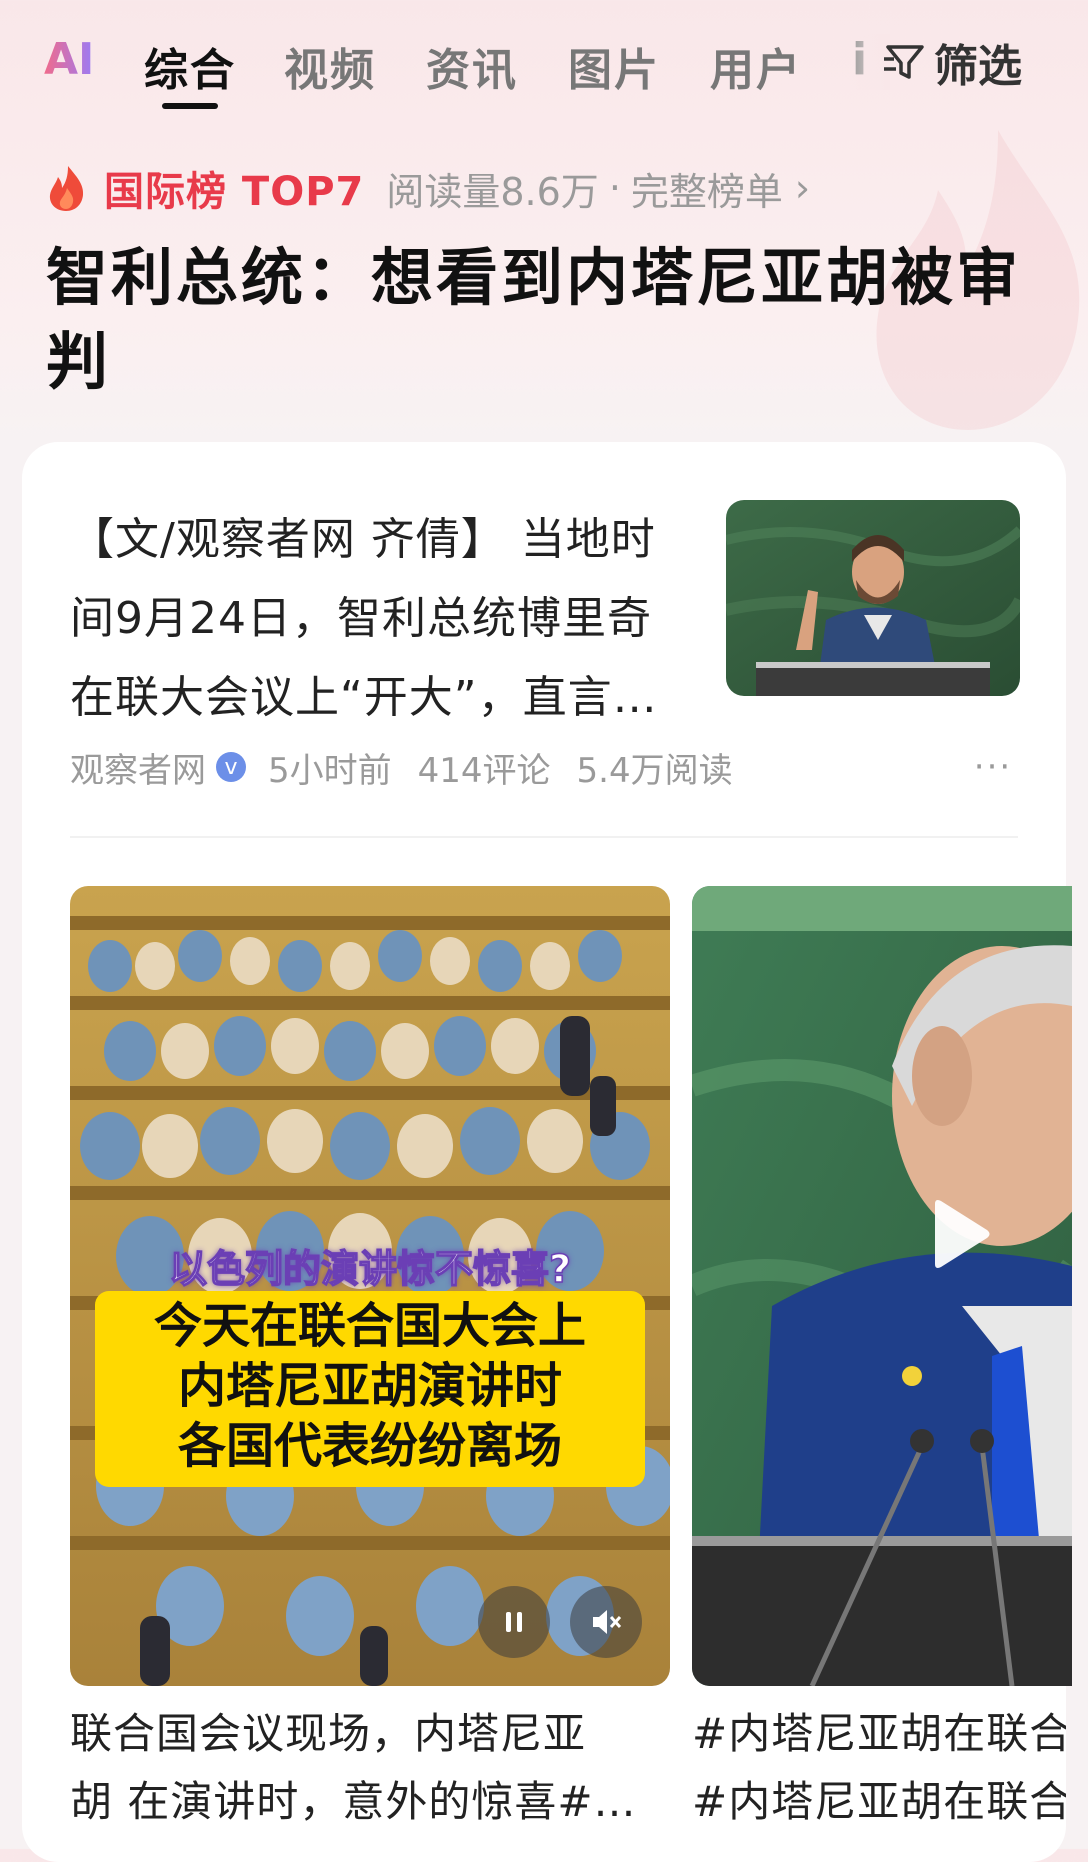  I want to click on article-line: 间9月24日，智利总统博里奇, so click(361, 618).